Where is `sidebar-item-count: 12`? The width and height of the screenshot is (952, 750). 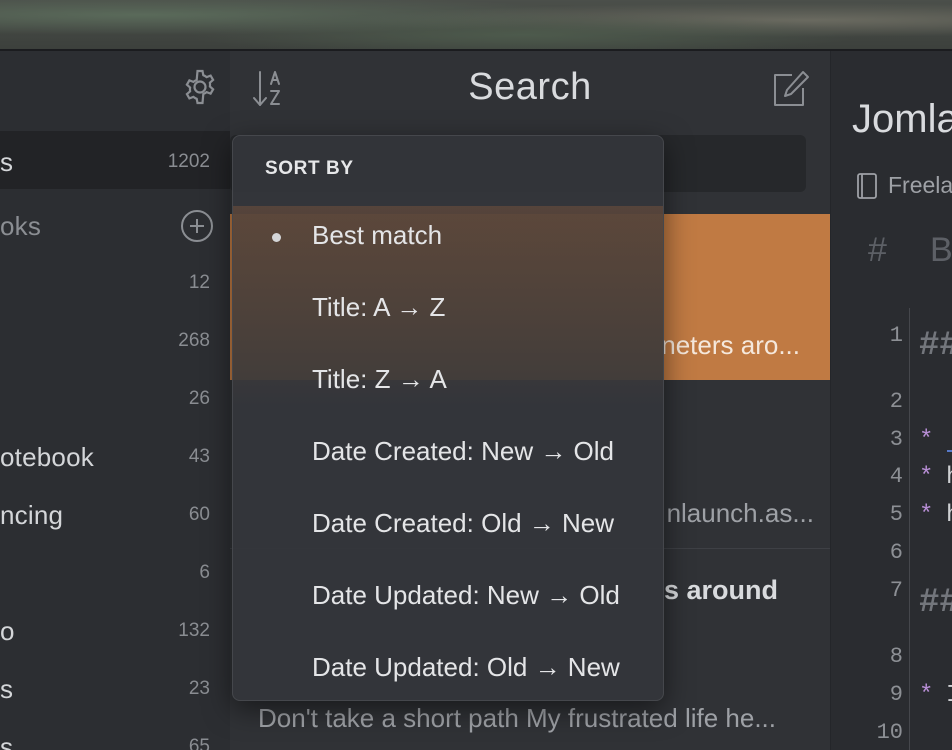
sidebar-item-count: 12 is located at coordinates (199, 282).